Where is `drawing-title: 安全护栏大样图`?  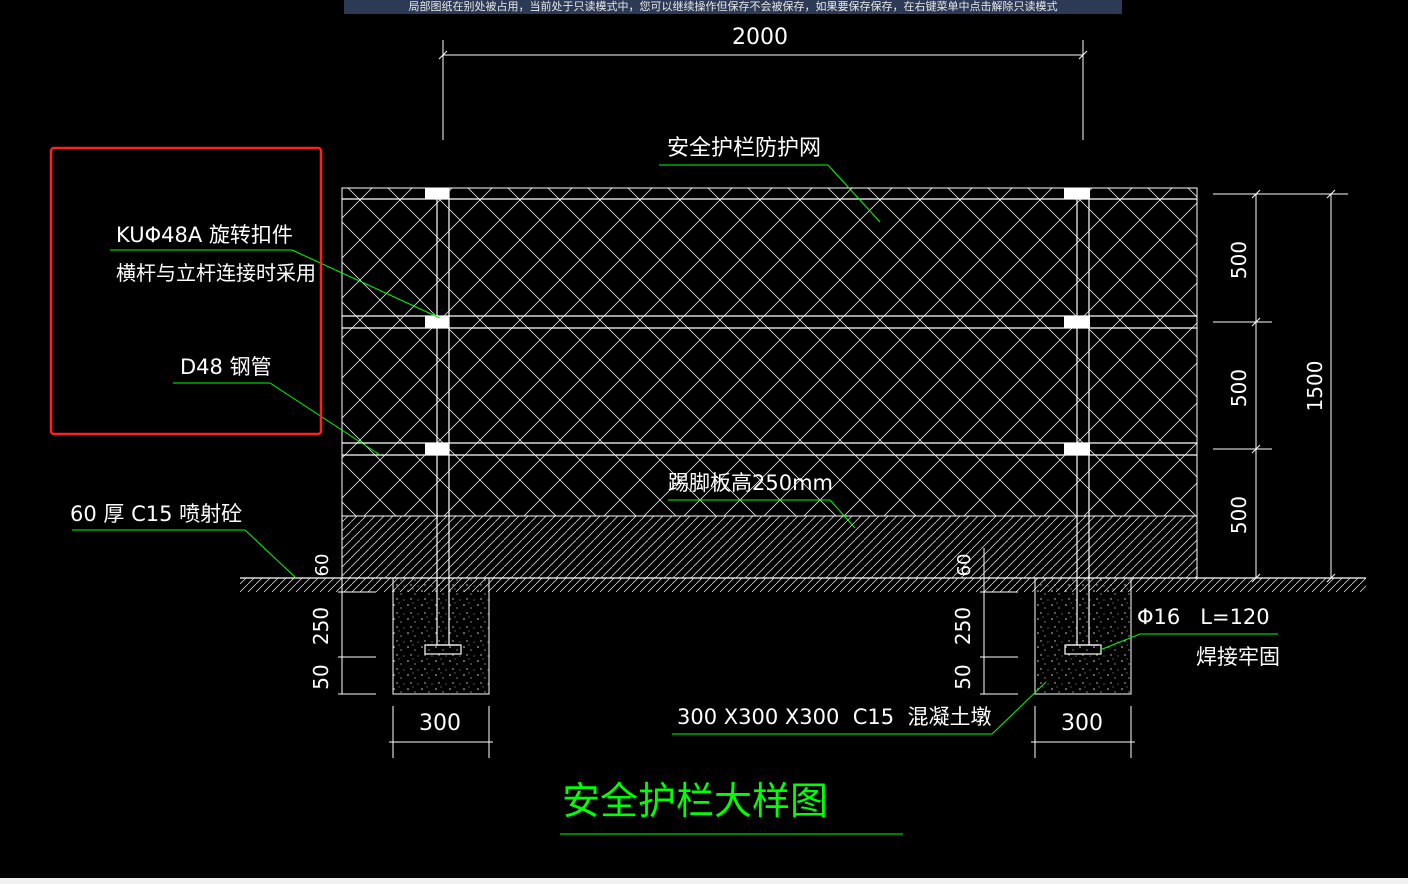 drawing-title: 安全护栏大样图 is located at coordinates (695, 801).